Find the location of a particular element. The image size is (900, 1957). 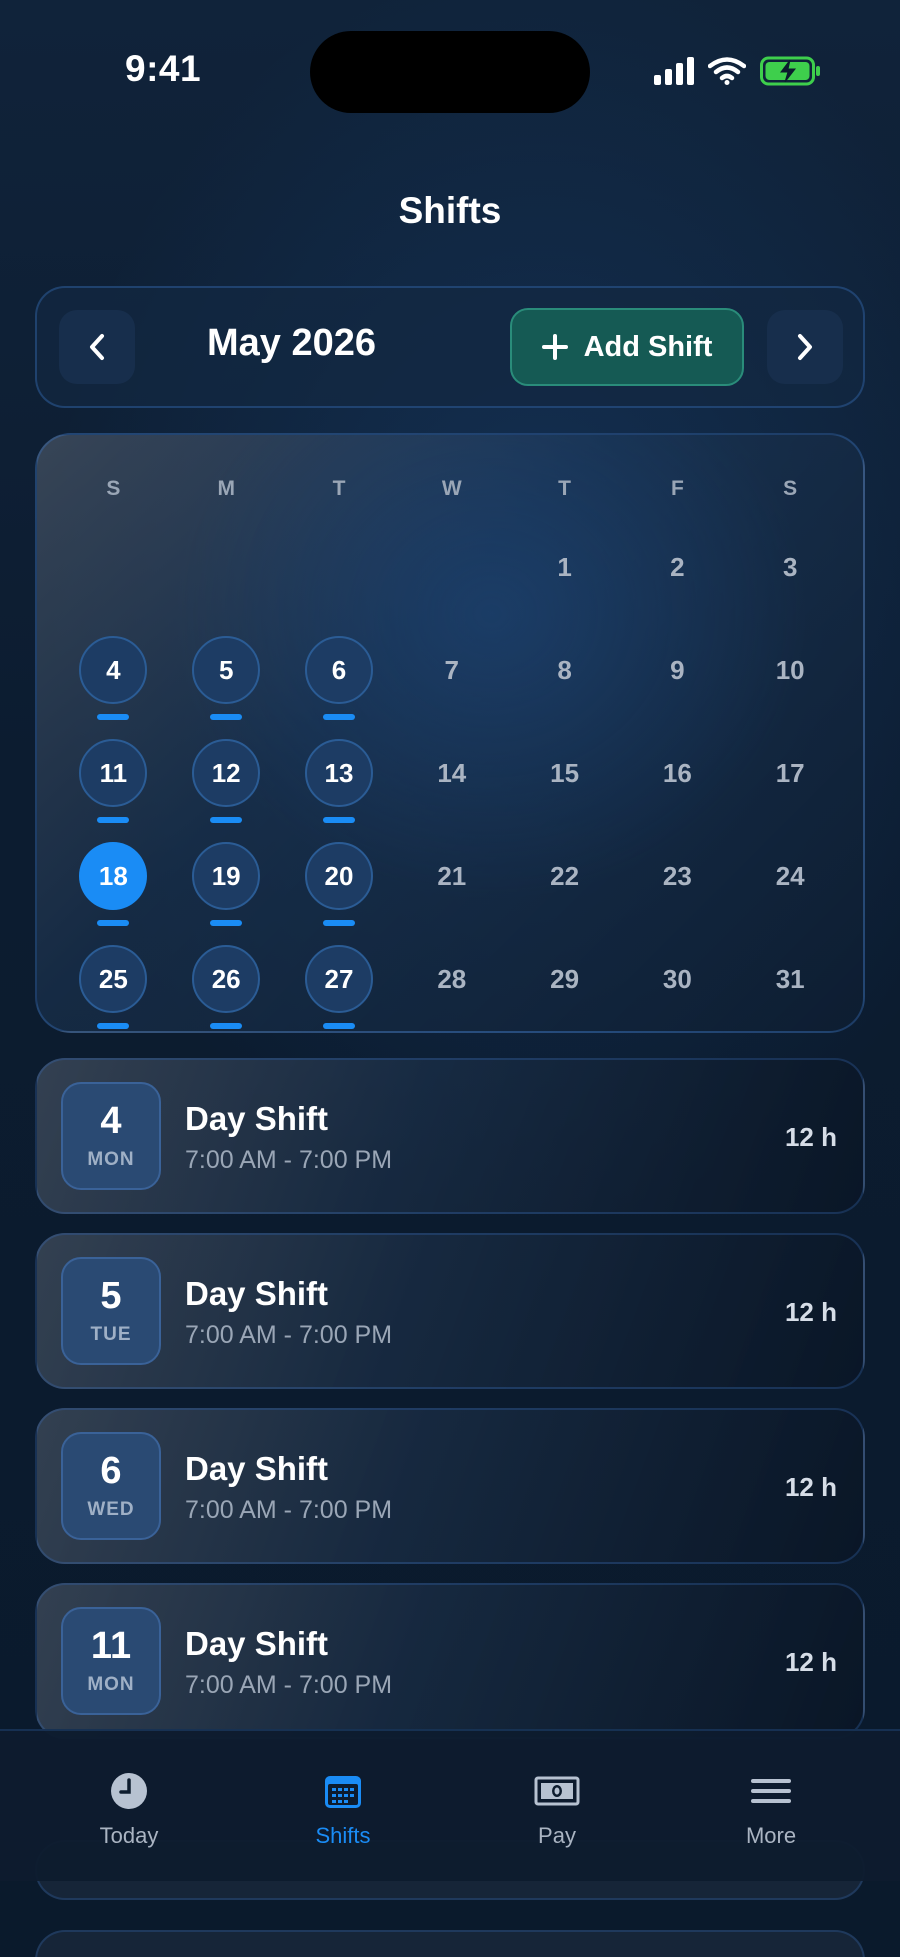

shift-indicator is located at coordinates (226, 1026).